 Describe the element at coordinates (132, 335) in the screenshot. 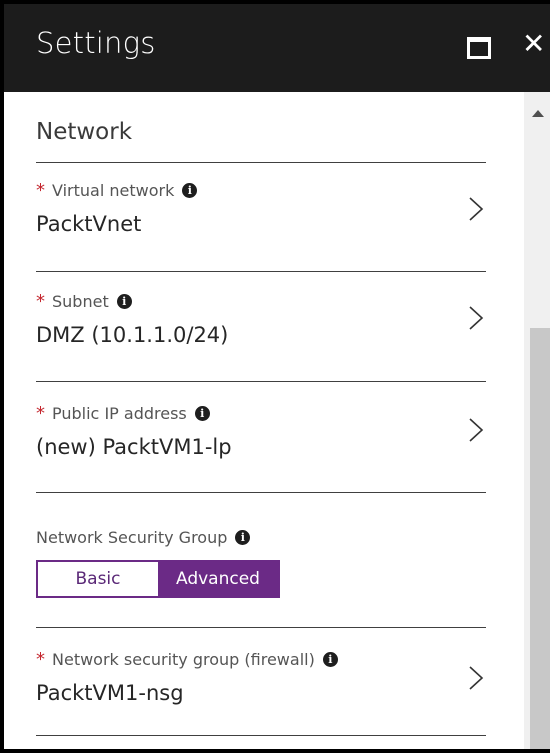

I see `subnet-value: DMZ (10.1.1.0/24)` at that location.